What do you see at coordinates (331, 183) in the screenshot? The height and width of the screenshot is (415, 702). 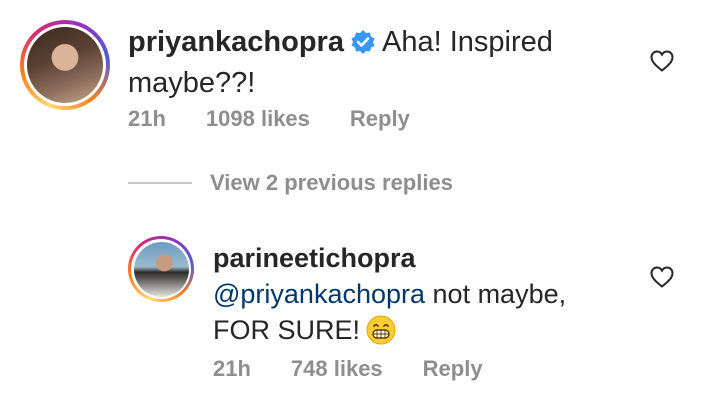 I see `view-replies-label: View 2 previous replies` at bounding box center [331, 183].